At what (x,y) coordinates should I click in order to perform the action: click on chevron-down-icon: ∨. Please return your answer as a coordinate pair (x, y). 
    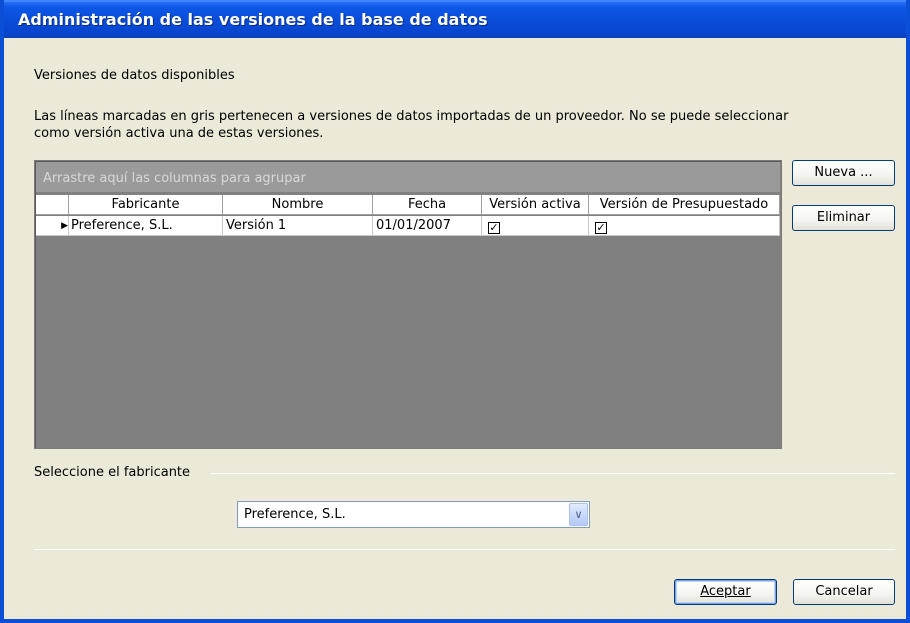
    Looking at the image, I should click on (578, 514).